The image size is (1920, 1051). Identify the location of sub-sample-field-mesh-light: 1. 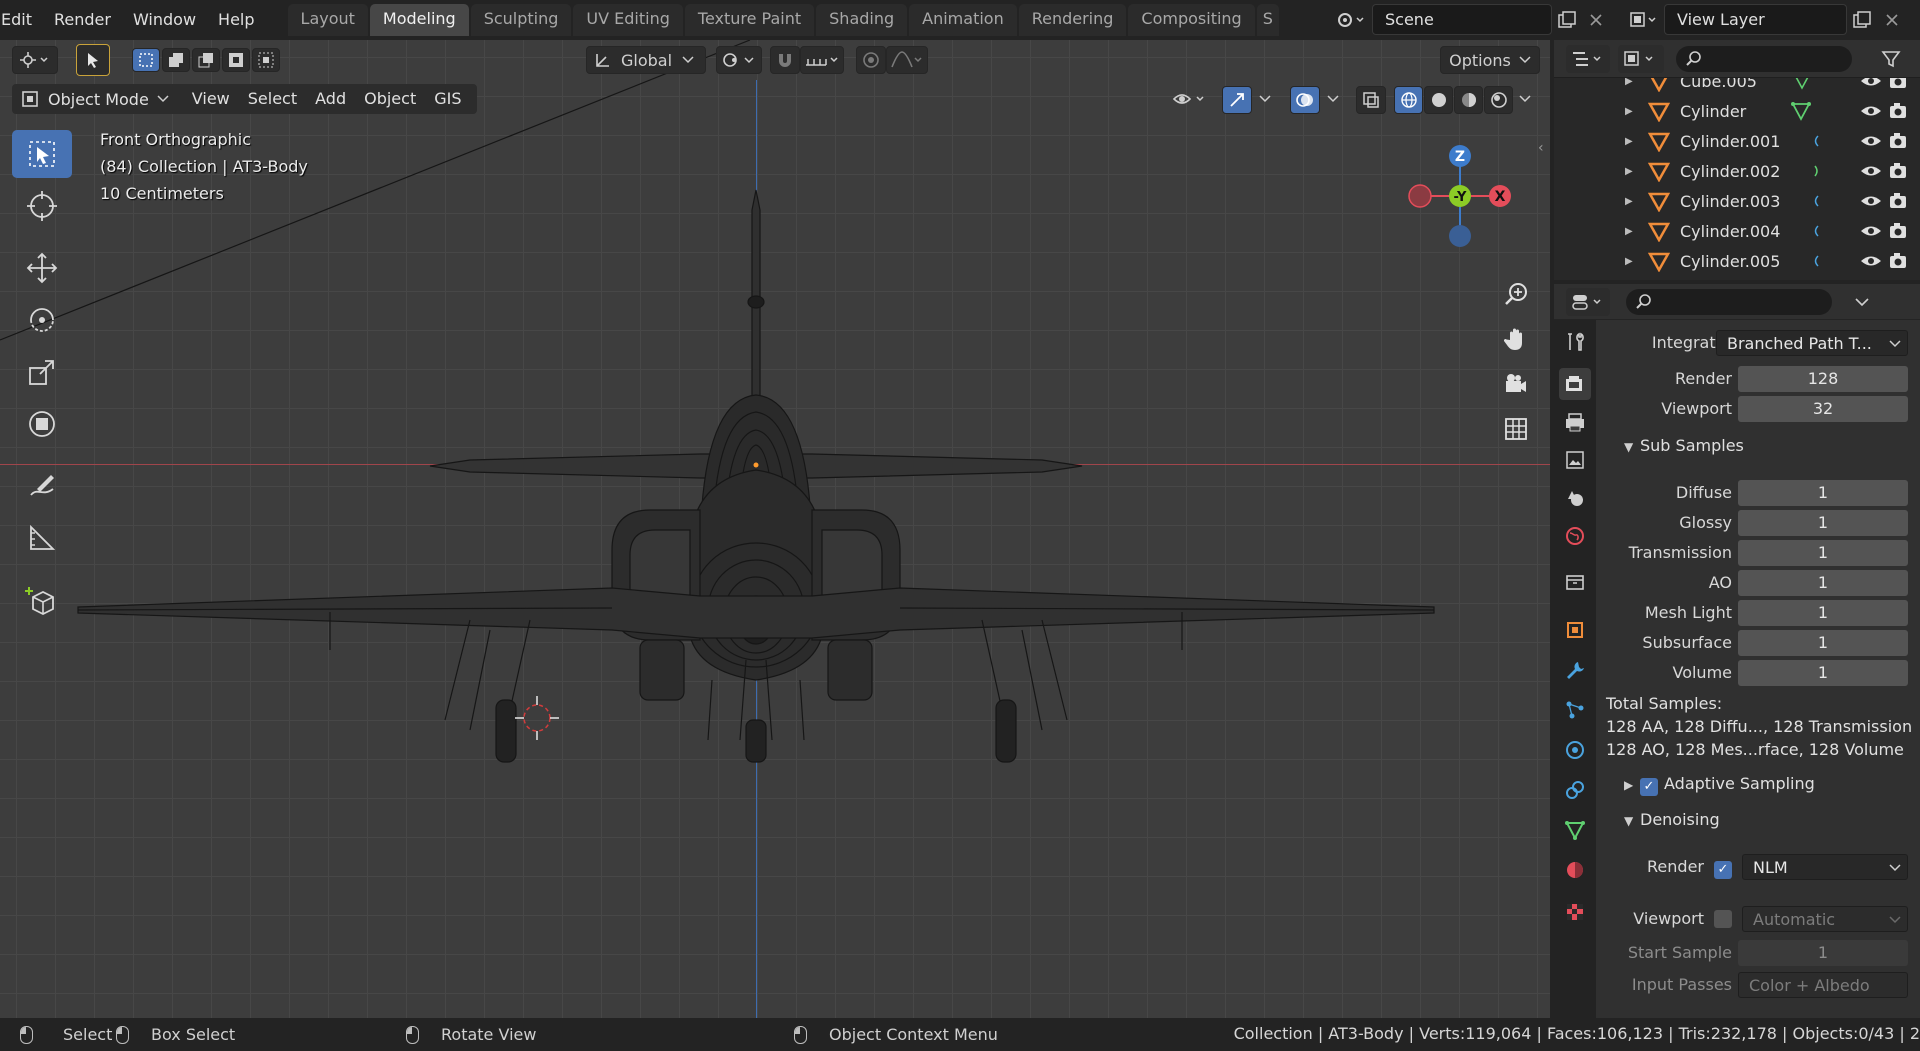
(1823, 613).